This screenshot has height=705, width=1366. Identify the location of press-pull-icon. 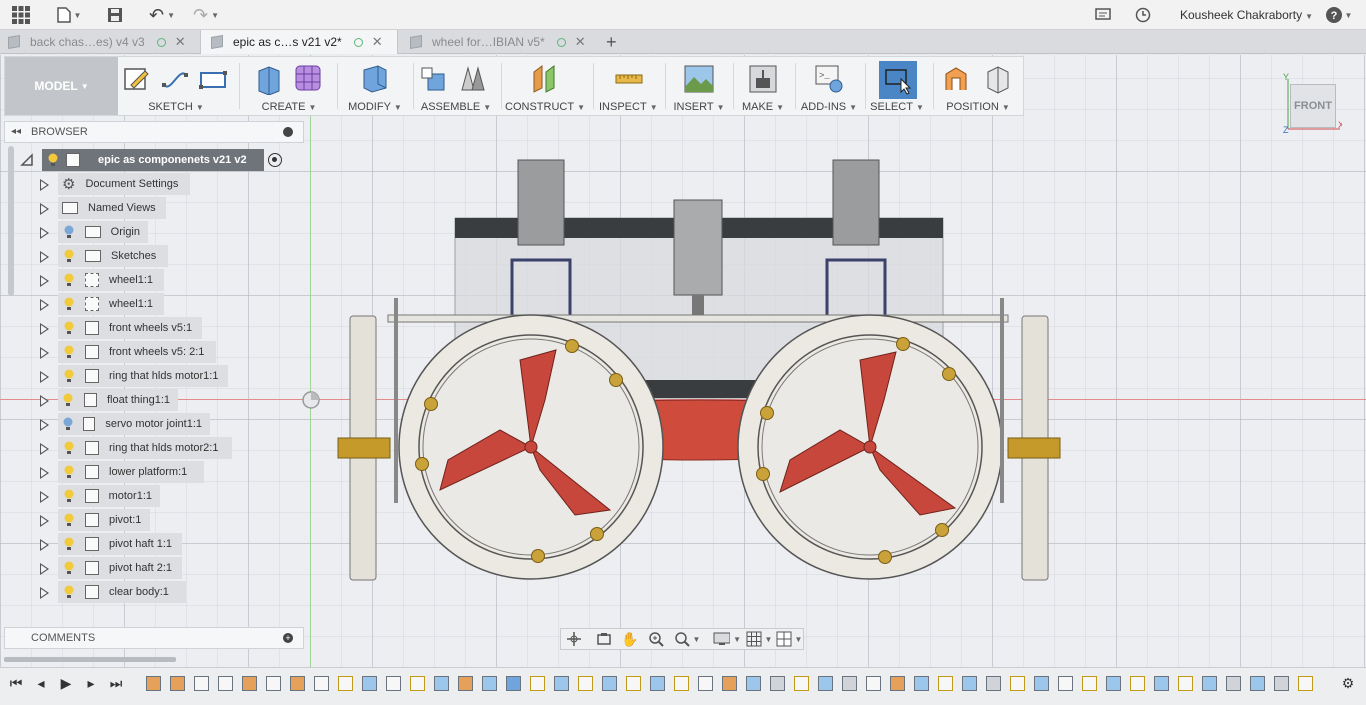
(375, 79).